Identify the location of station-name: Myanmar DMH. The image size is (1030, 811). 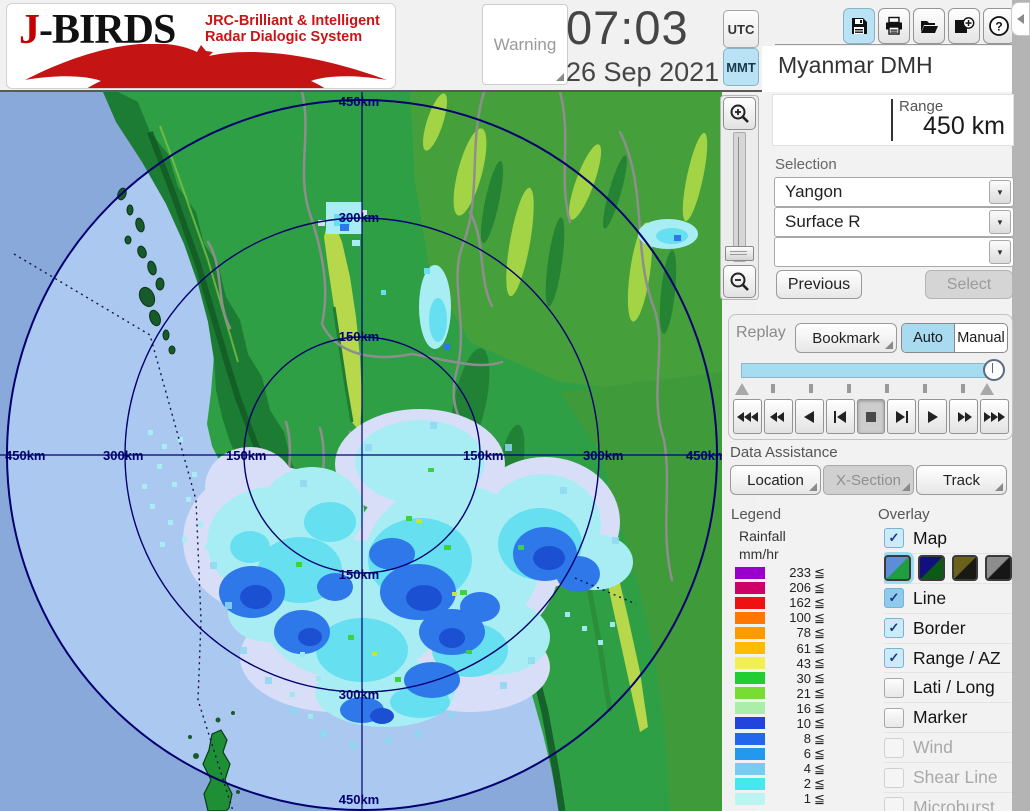
(855, 65).